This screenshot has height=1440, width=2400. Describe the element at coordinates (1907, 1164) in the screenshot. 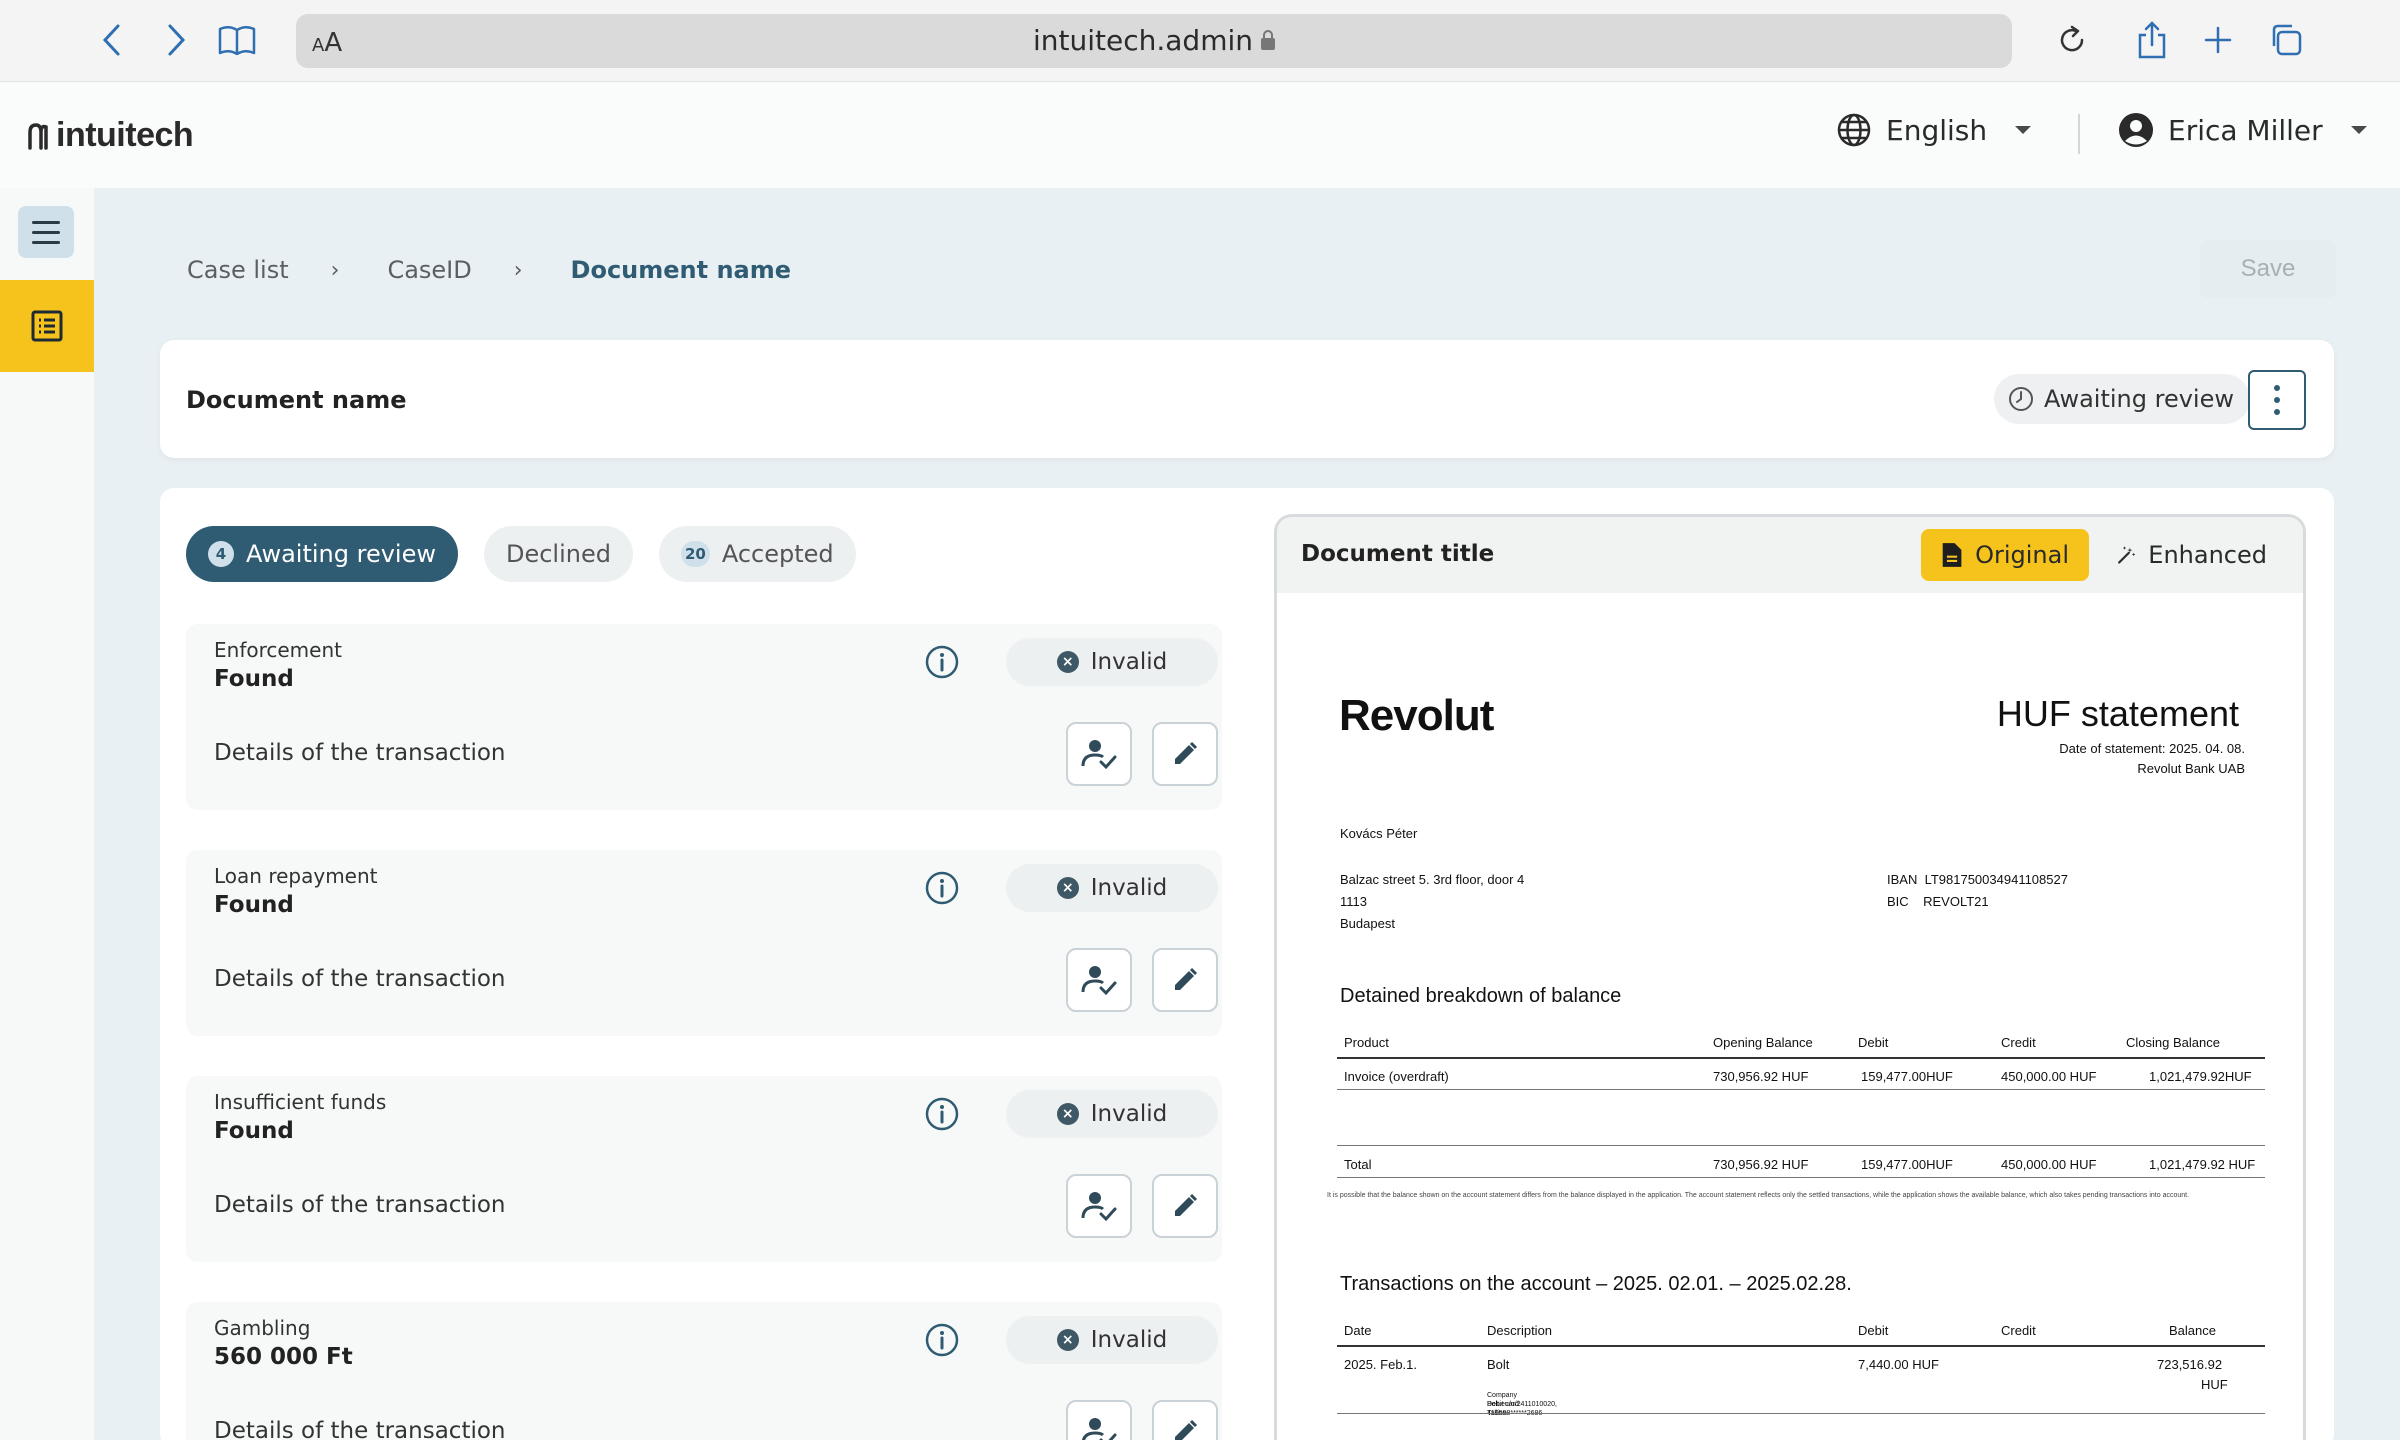

I see `table-cell: 159,477.00HUF` at that location.